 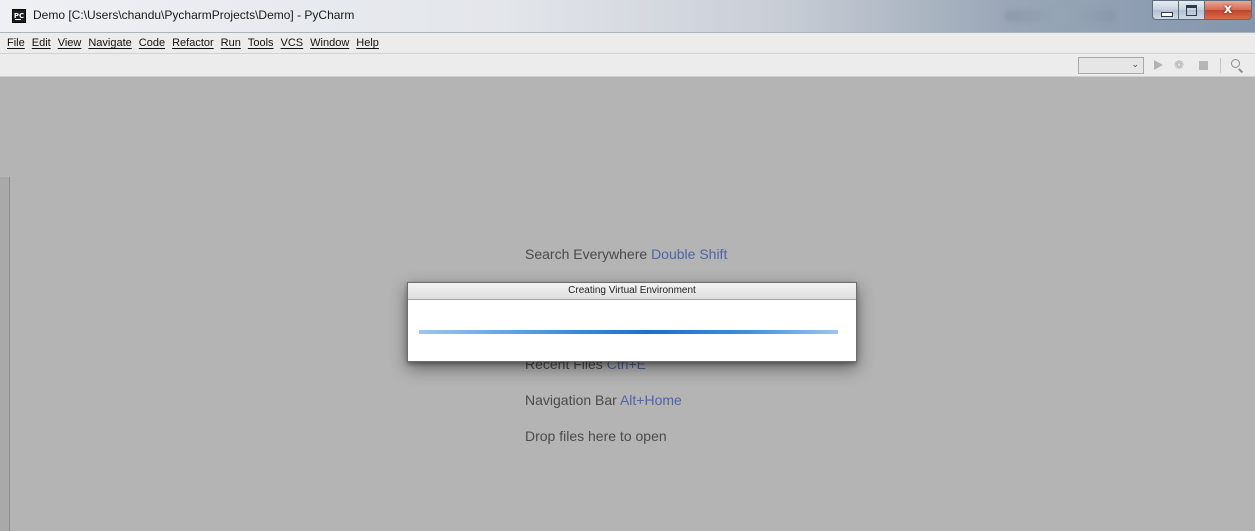 I want to click on close-icon: x, so click(x=1228, y=9).